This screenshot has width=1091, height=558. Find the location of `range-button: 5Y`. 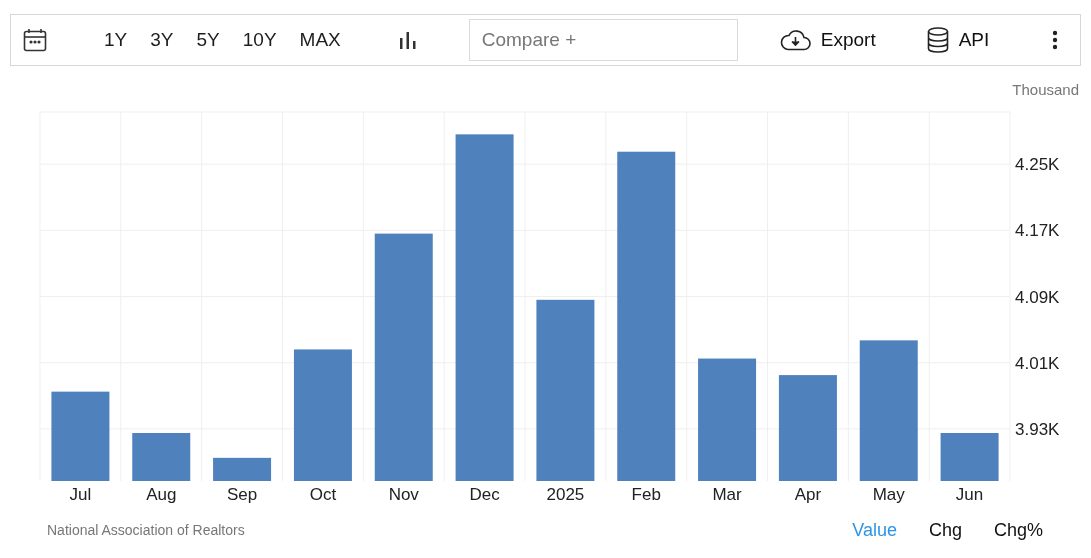

range-button: 5Y is located at coordinates (208, 40).